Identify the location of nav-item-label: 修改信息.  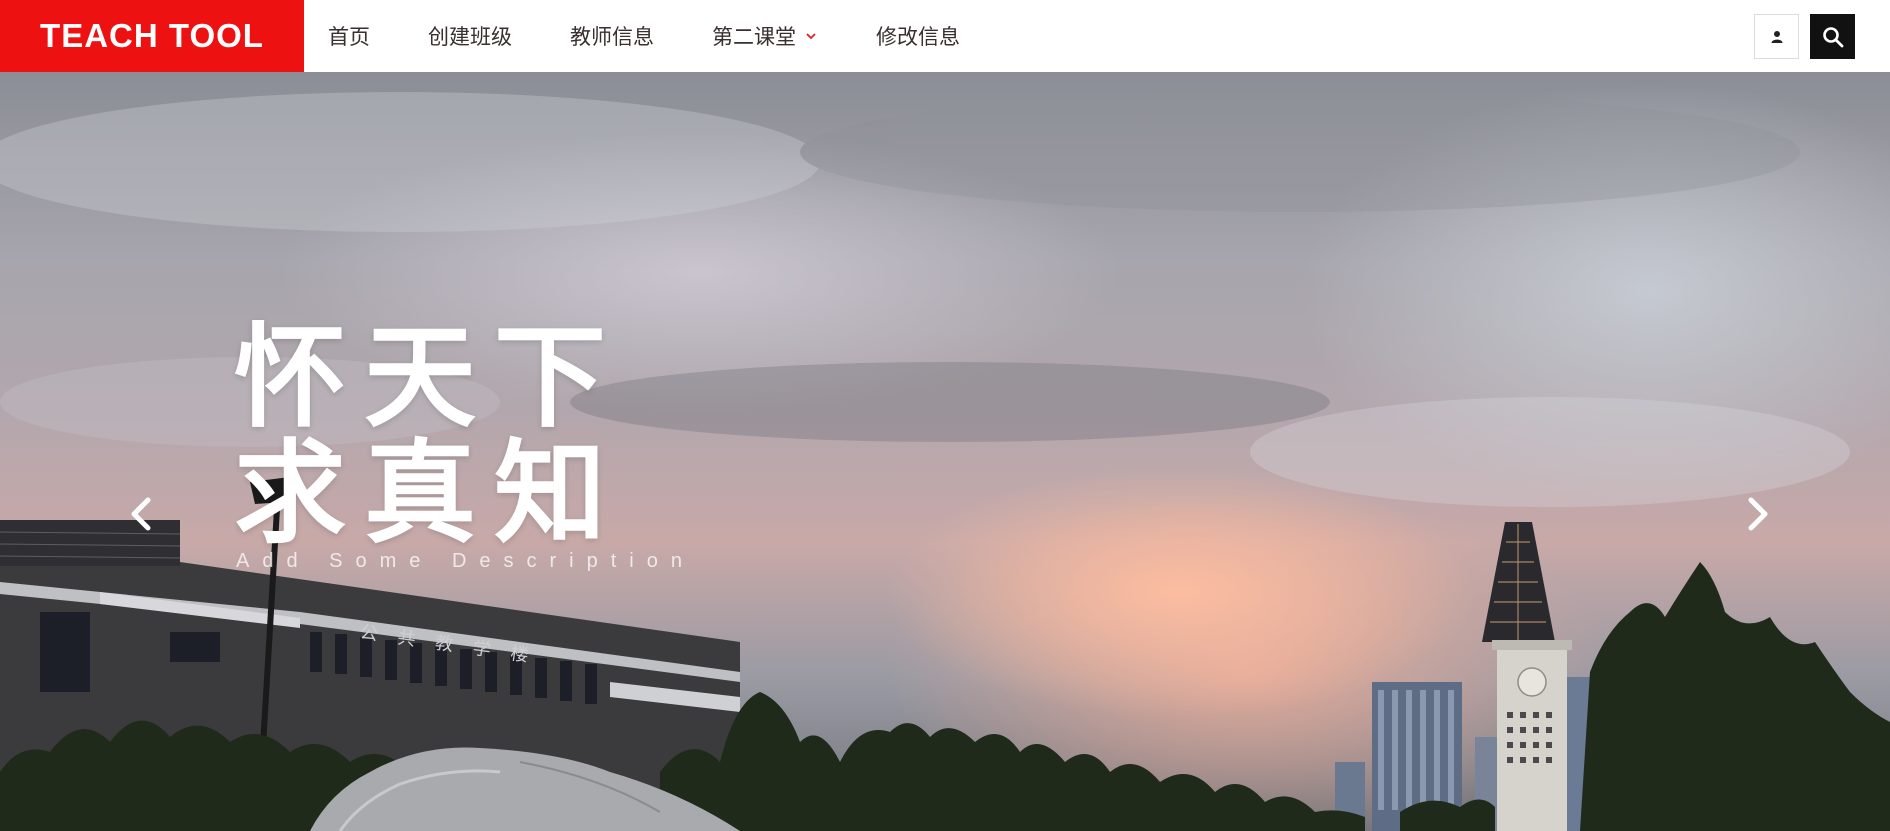
(918, 37).